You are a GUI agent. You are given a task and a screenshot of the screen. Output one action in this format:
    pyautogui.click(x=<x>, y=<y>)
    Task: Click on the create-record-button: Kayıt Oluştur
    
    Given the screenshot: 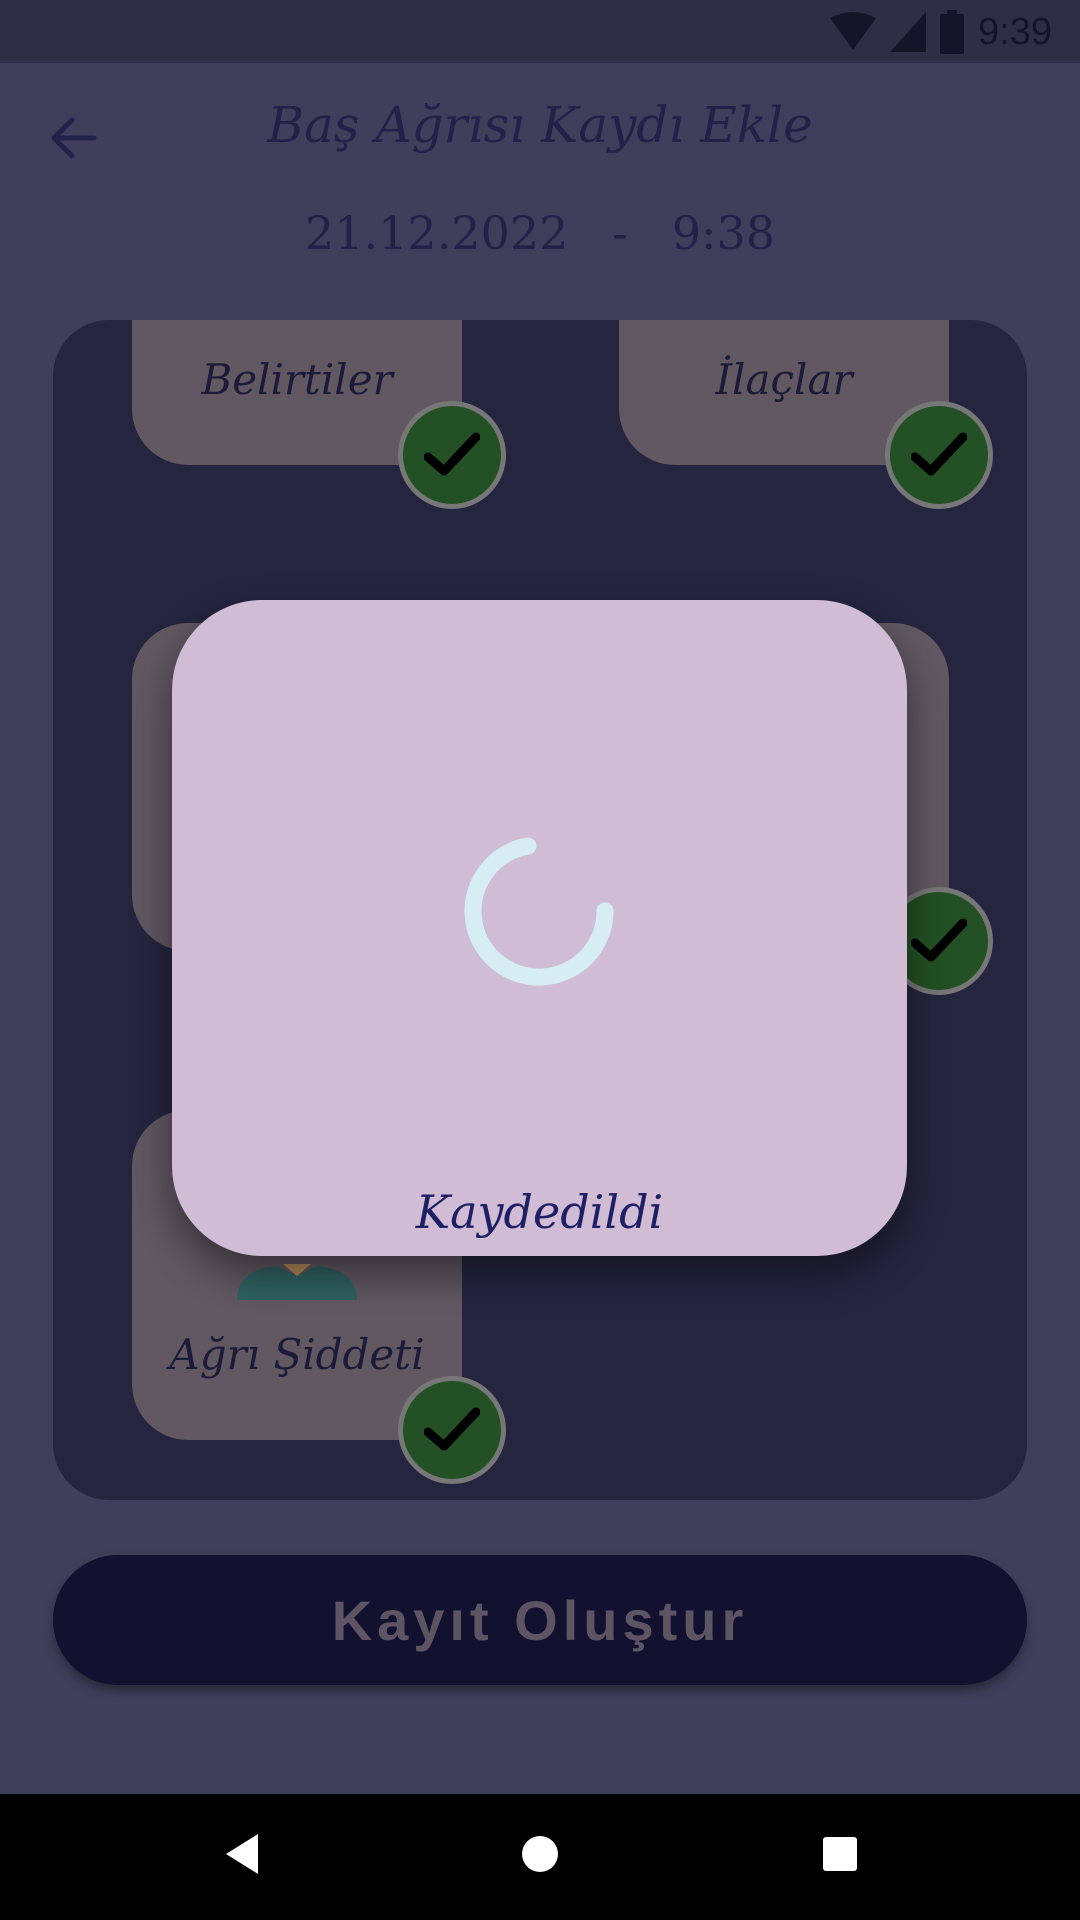 What is the action you would take?
    pyautogui.click(x=540, y=1620)
    